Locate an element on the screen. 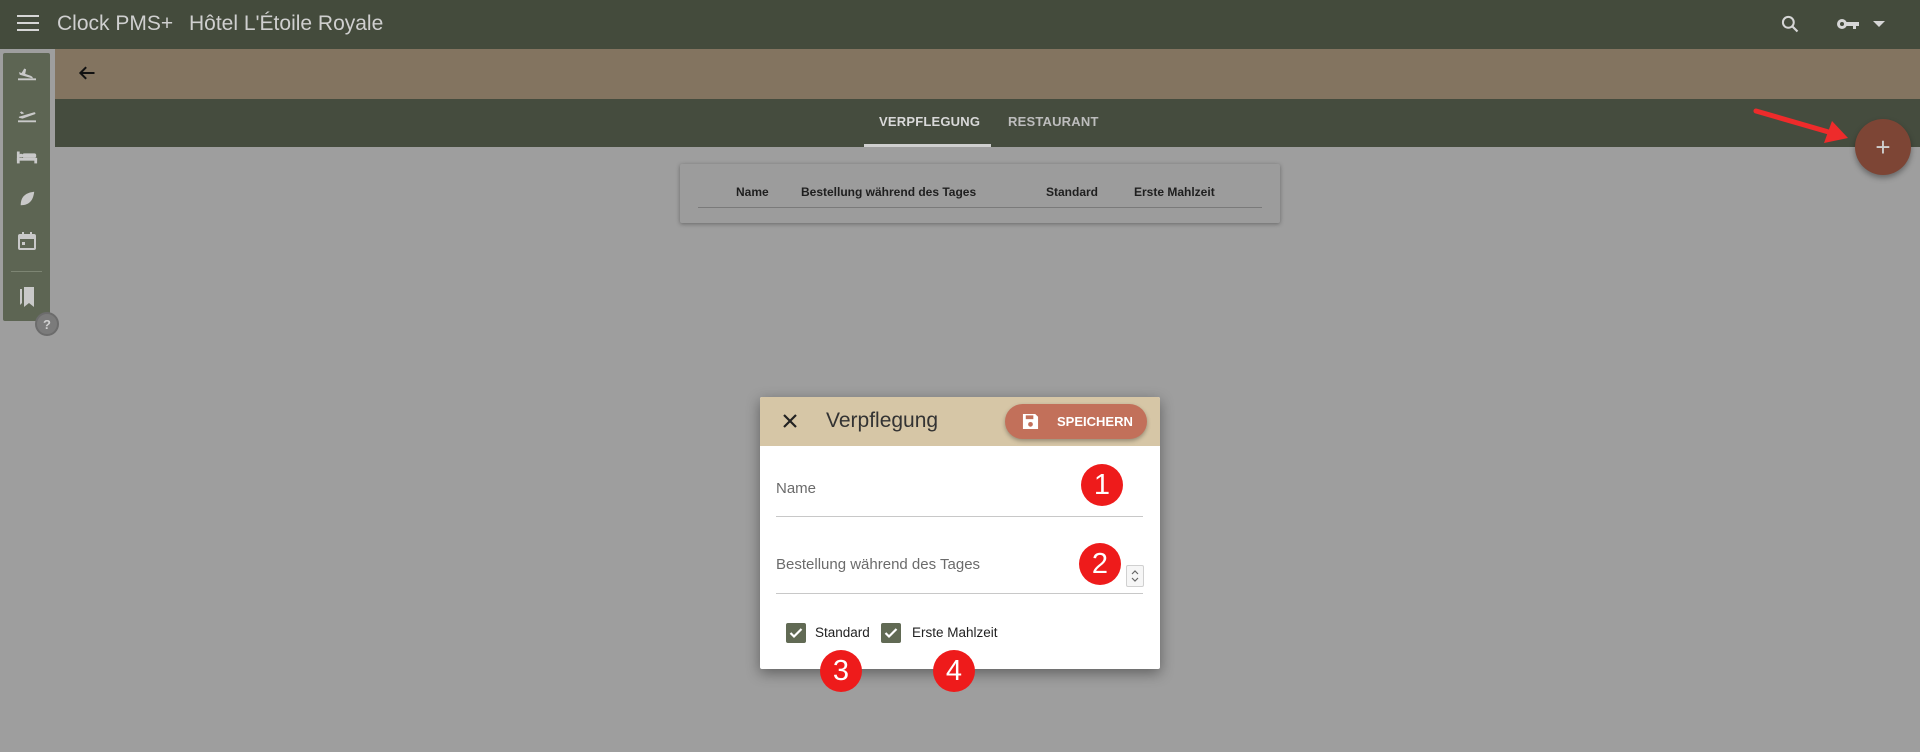 The image size is (1920, 752). sidebar is located at coordinates (26, 187).